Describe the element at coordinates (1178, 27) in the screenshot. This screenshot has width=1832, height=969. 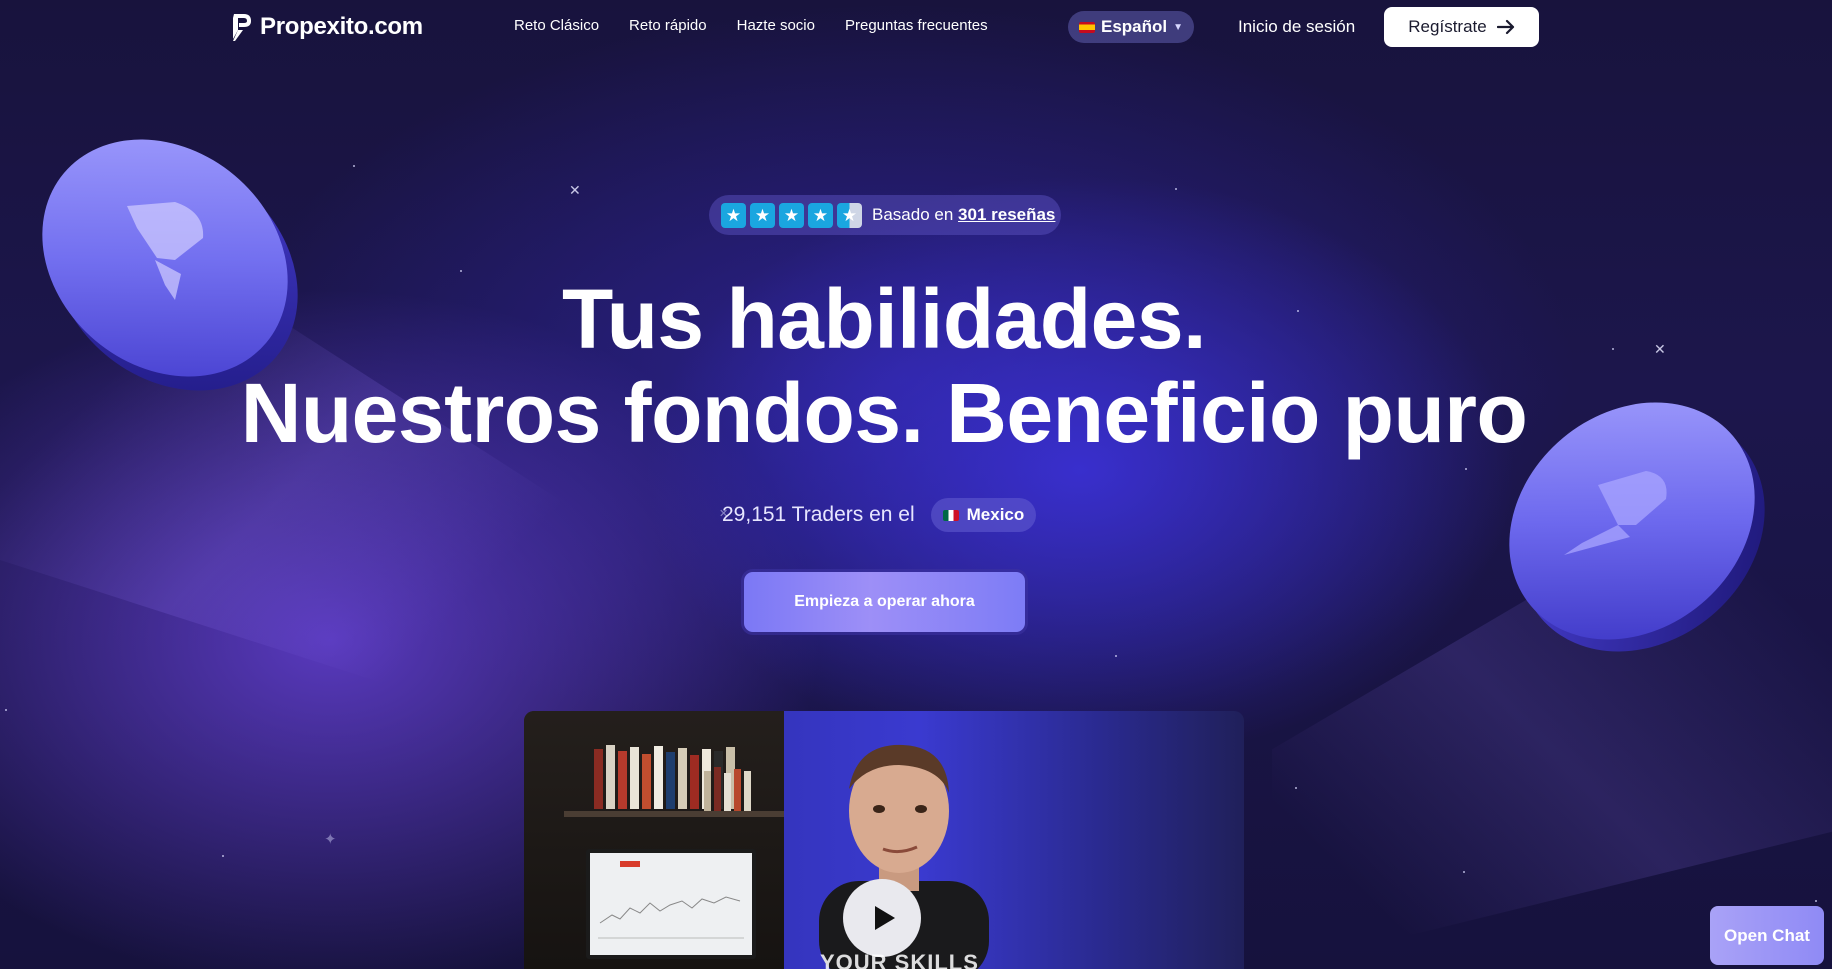
I see `chevron-down-icon: ▼` at that location.